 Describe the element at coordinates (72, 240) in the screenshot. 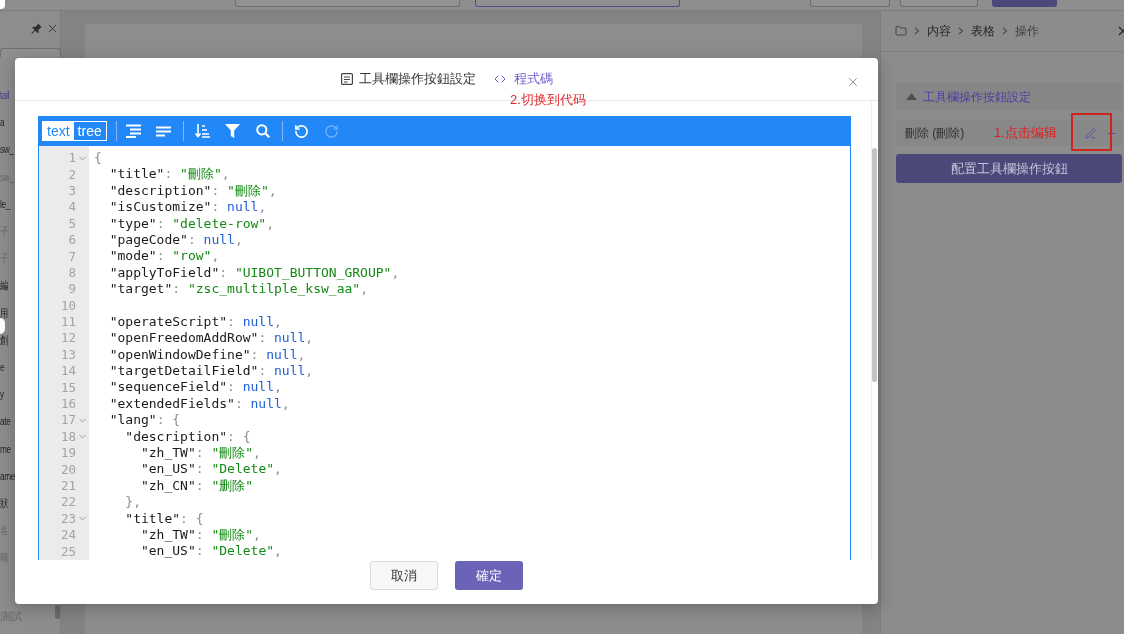

I see `line-number: 6` at that location.